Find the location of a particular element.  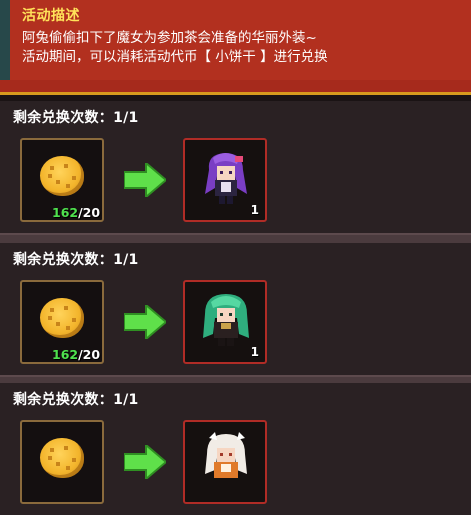

reward-item-slot is located at coordinates (225, 462).